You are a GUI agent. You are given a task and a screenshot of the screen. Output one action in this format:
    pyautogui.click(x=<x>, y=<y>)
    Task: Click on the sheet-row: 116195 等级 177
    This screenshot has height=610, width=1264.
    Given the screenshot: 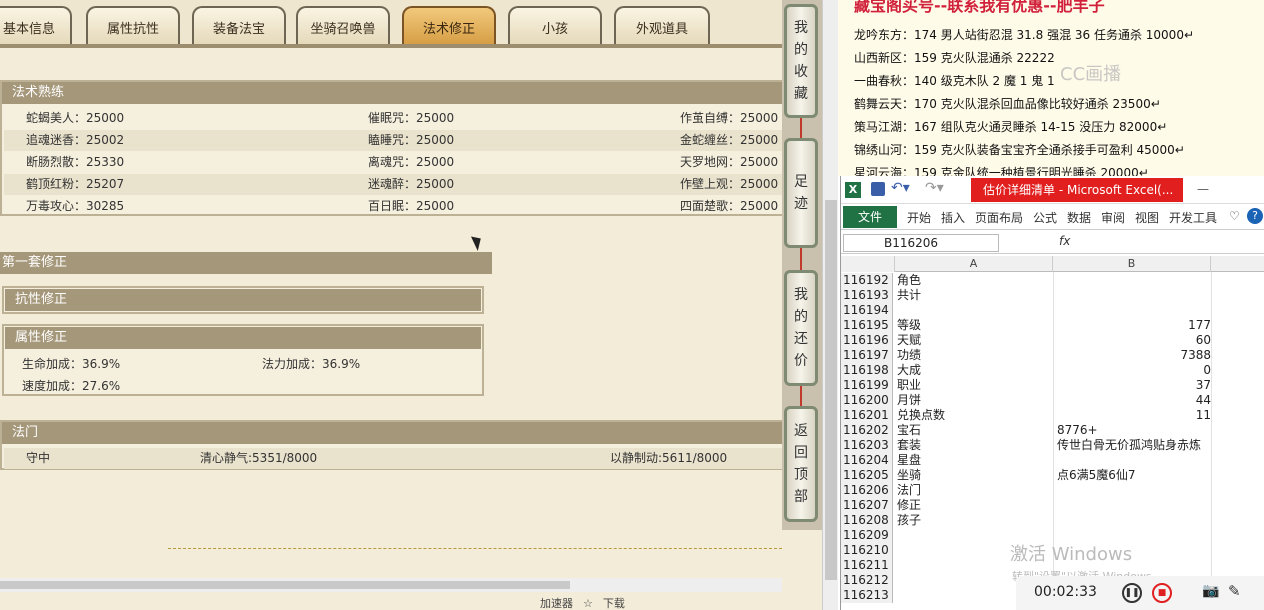 What is the action you would take?
    pyautogui.click(x=1052, y=325)
    